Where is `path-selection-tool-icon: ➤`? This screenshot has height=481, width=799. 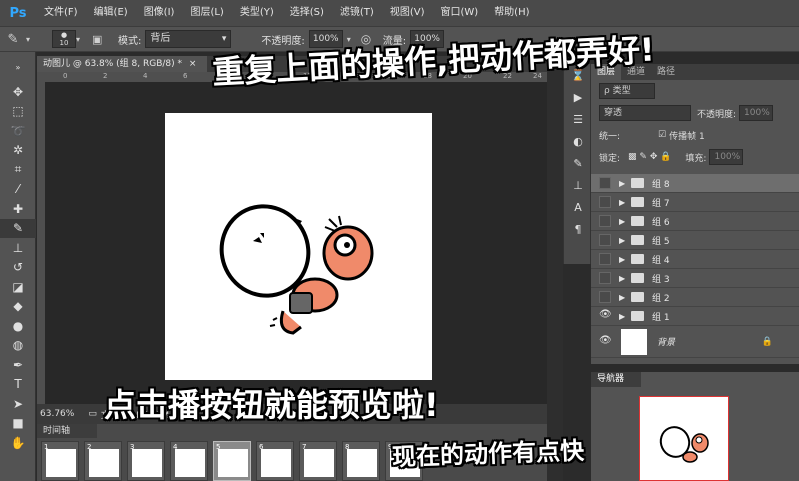 path-selection-tool-icon: ➤ is located at coordinates (18, 404).